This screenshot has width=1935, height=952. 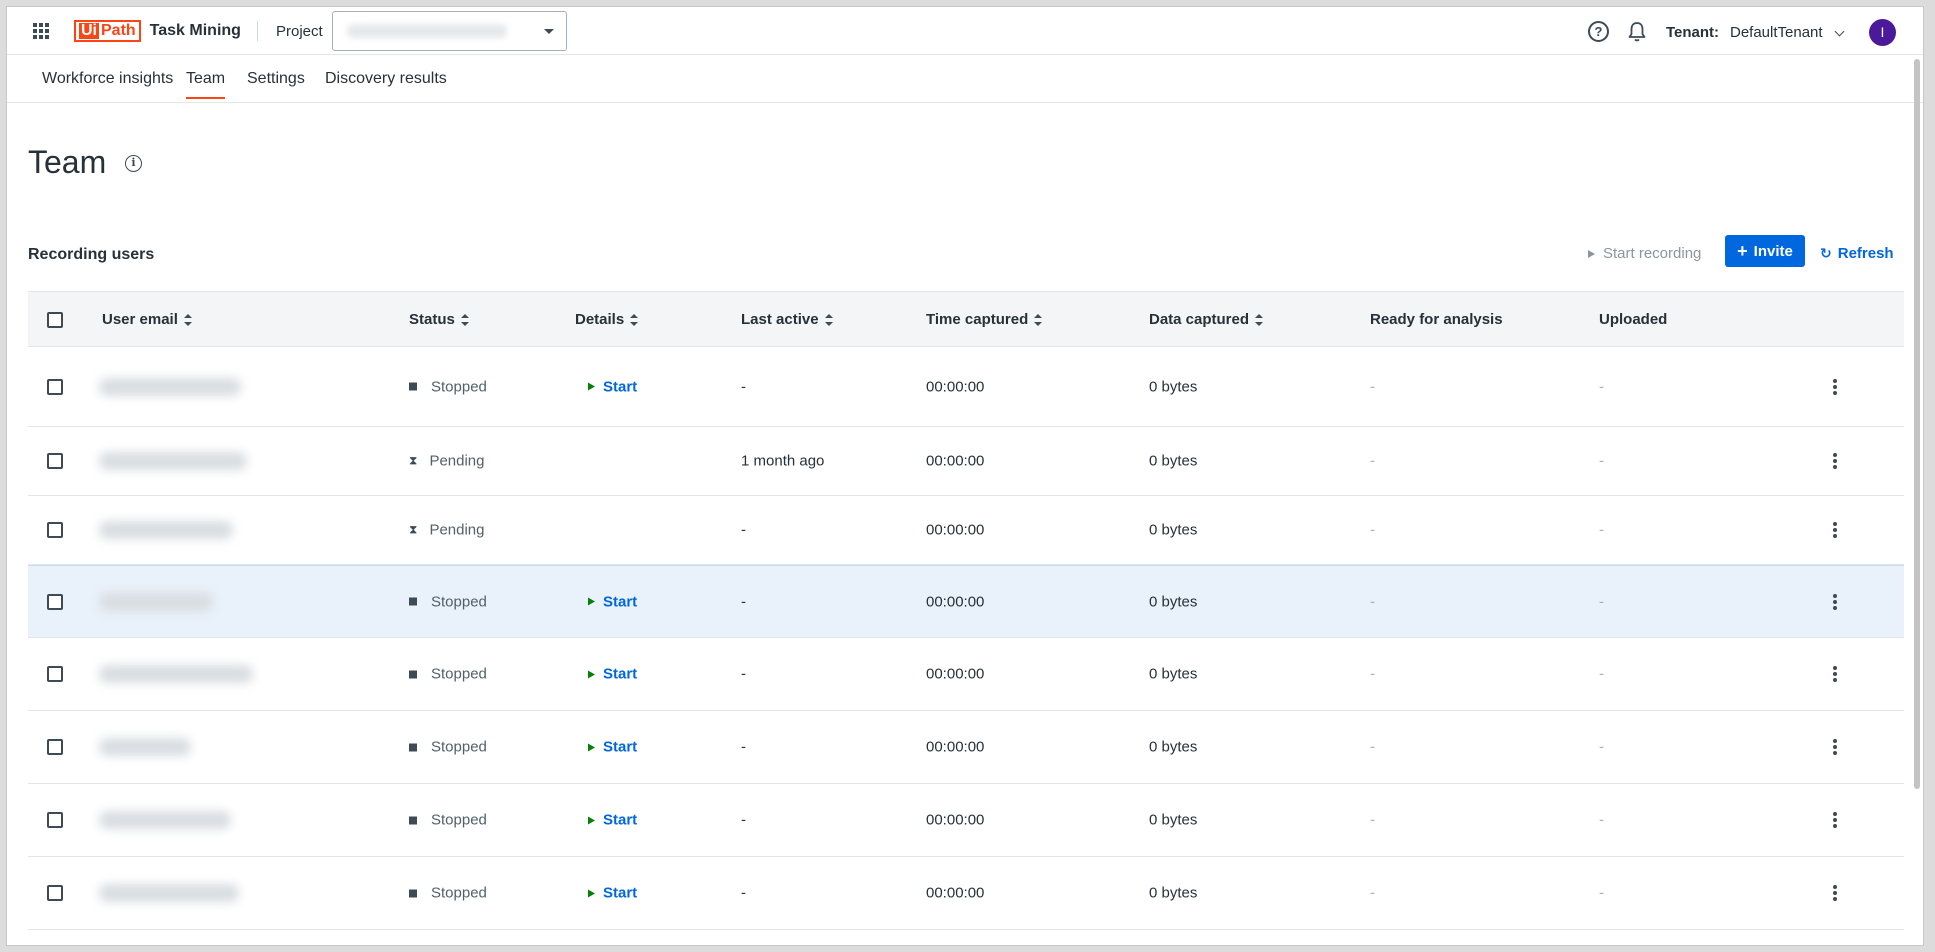 I want to click on project-value-redacted, so click(x=427, y=31).